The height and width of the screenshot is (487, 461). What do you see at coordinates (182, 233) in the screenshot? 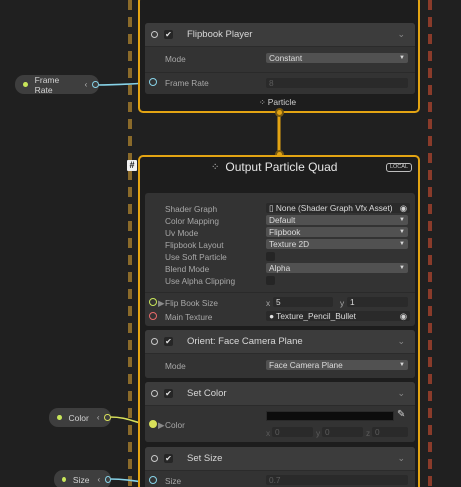
I see `uv-mode-label: Uv Mode` at bounding box center [182, 233].